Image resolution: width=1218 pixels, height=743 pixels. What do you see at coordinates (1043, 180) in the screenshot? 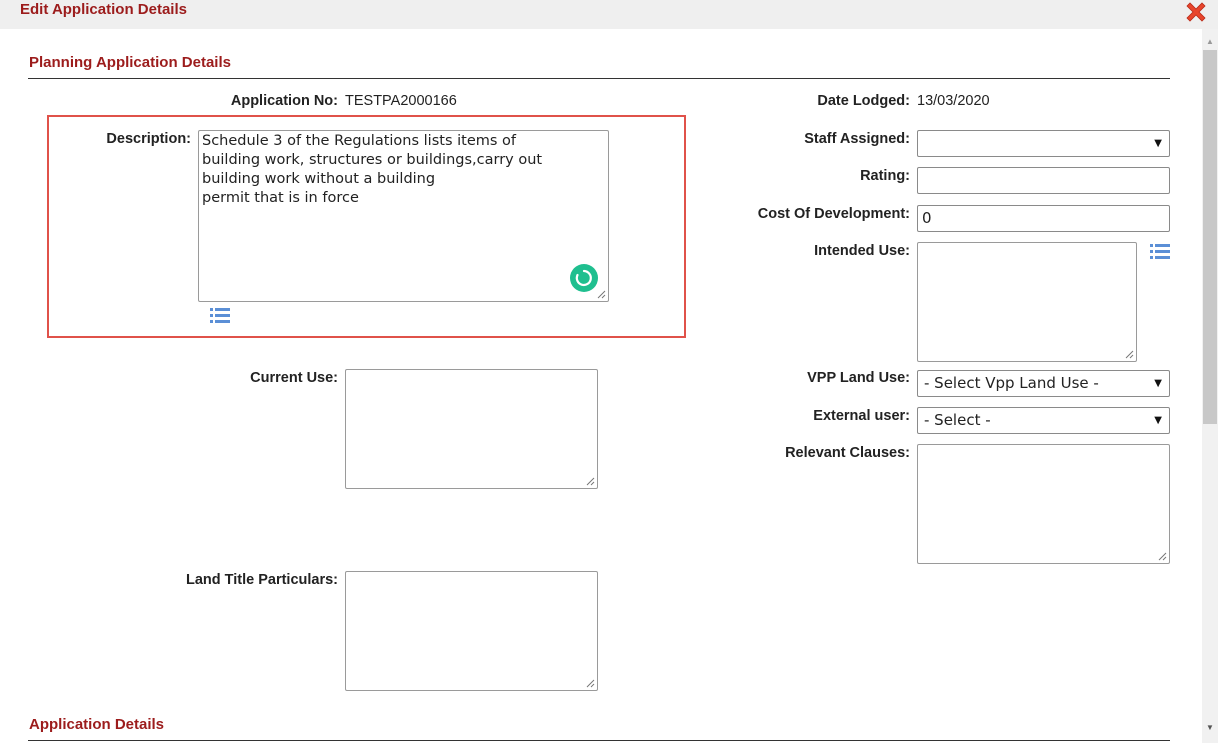
I see `rating-input` at bounding box center [1043, 180].